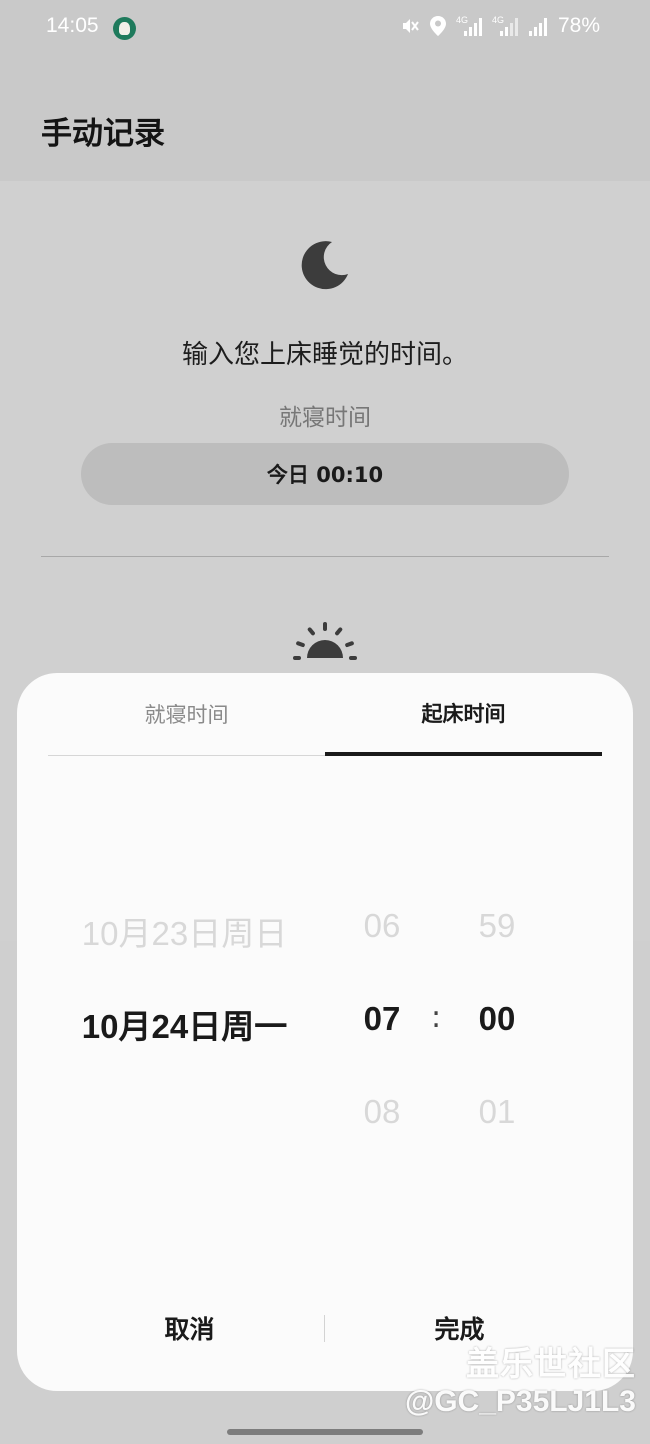  Describe the element at coordinates (382, 1112) in the screenshot. I see `hour-option-next: 08` at that location.